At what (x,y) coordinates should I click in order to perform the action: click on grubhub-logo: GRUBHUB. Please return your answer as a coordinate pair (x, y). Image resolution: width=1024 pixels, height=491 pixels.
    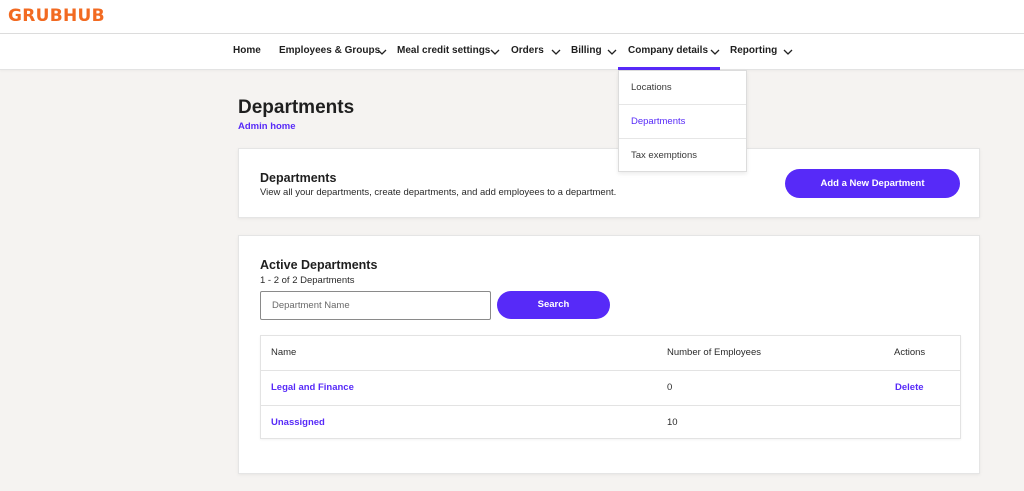
    Looking at the image, I should click on (56, 16).